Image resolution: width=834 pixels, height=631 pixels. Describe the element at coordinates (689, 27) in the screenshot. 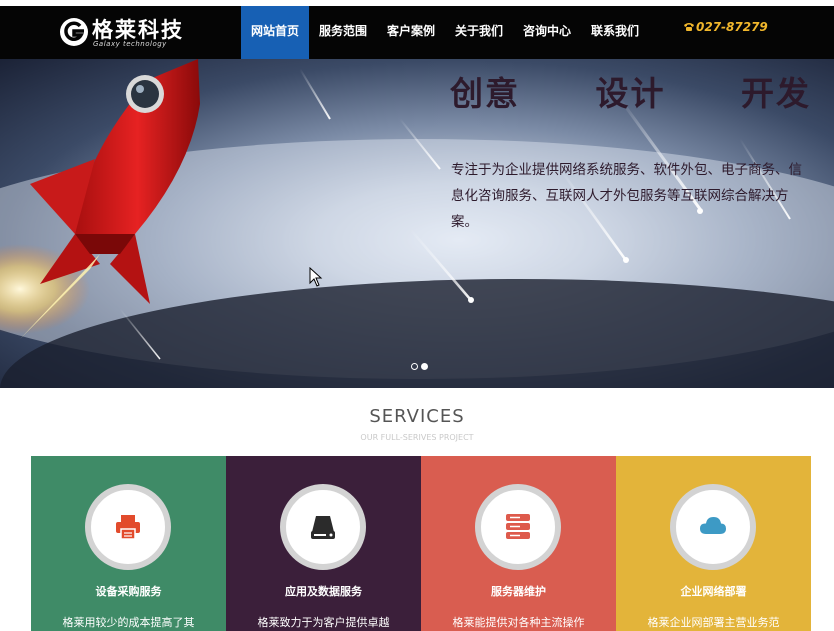

I see `phone-icon` at that location.